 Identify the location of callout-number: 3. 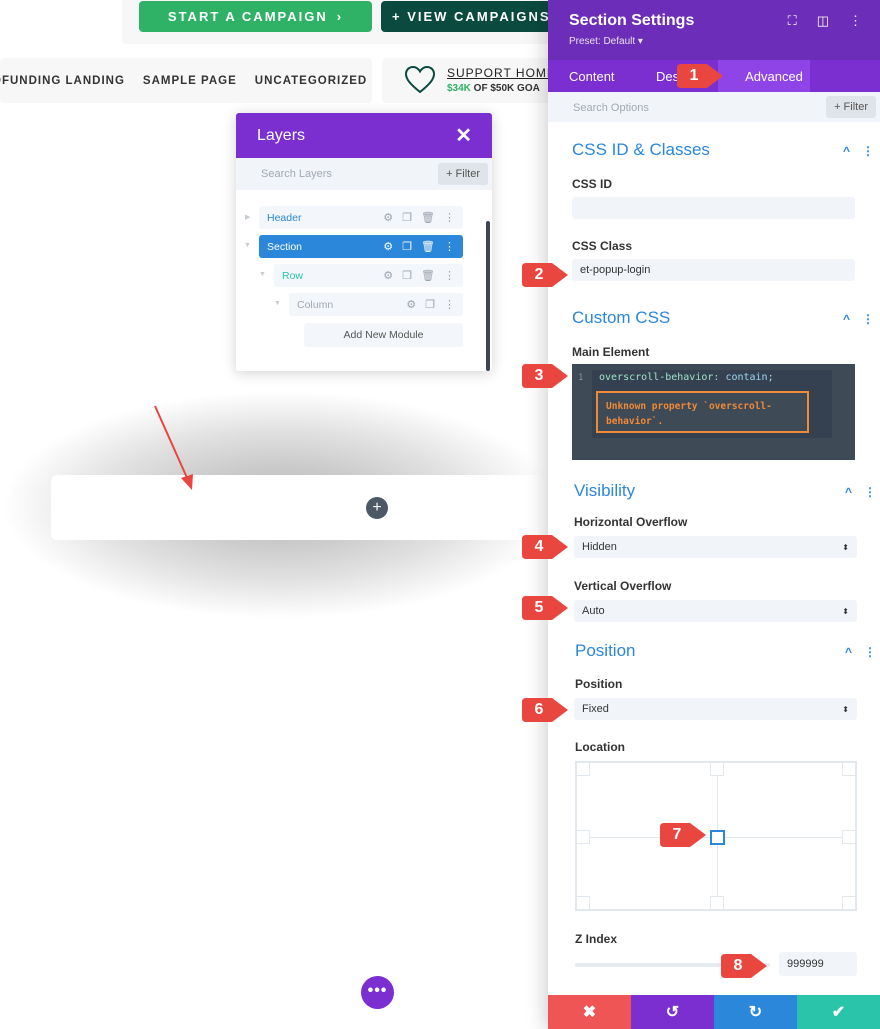
(539, 375).